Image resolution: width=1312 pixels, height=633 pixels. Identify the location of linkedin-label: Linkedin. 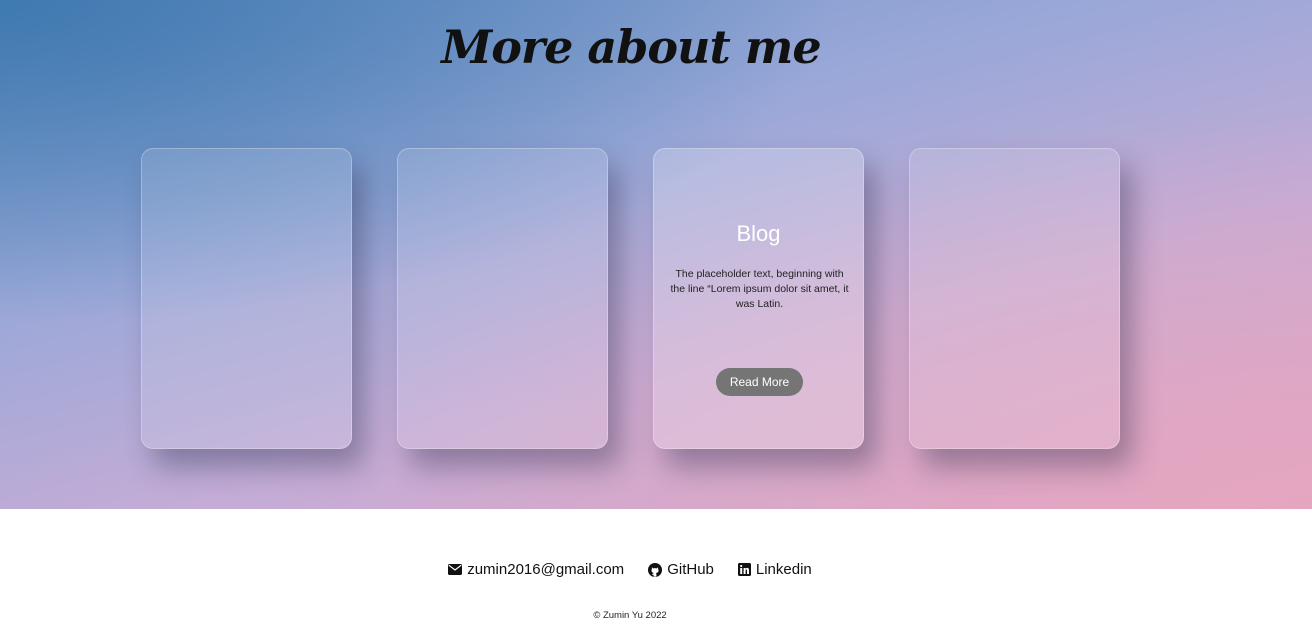
(783, 569).